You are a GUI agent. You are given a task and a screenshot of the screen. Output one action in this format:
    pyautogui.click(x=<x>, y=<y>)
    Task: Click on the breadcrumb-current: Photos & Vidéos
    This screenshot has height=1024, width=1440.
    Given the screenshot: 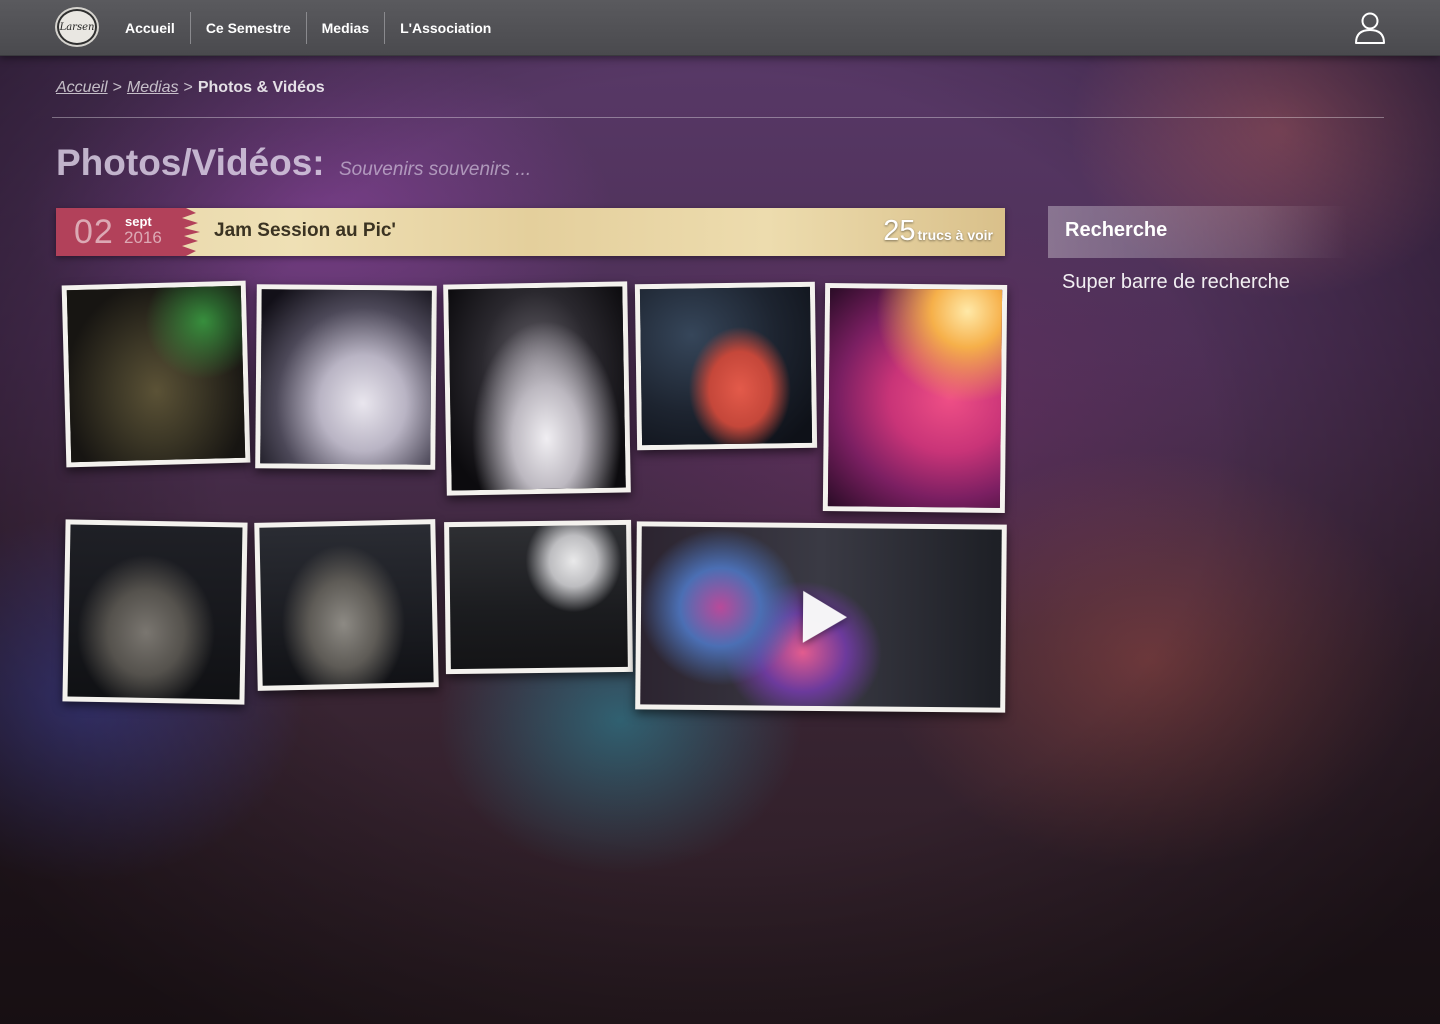 What is the action you would take?
    pyautogui.click(x=261, y=87)
    